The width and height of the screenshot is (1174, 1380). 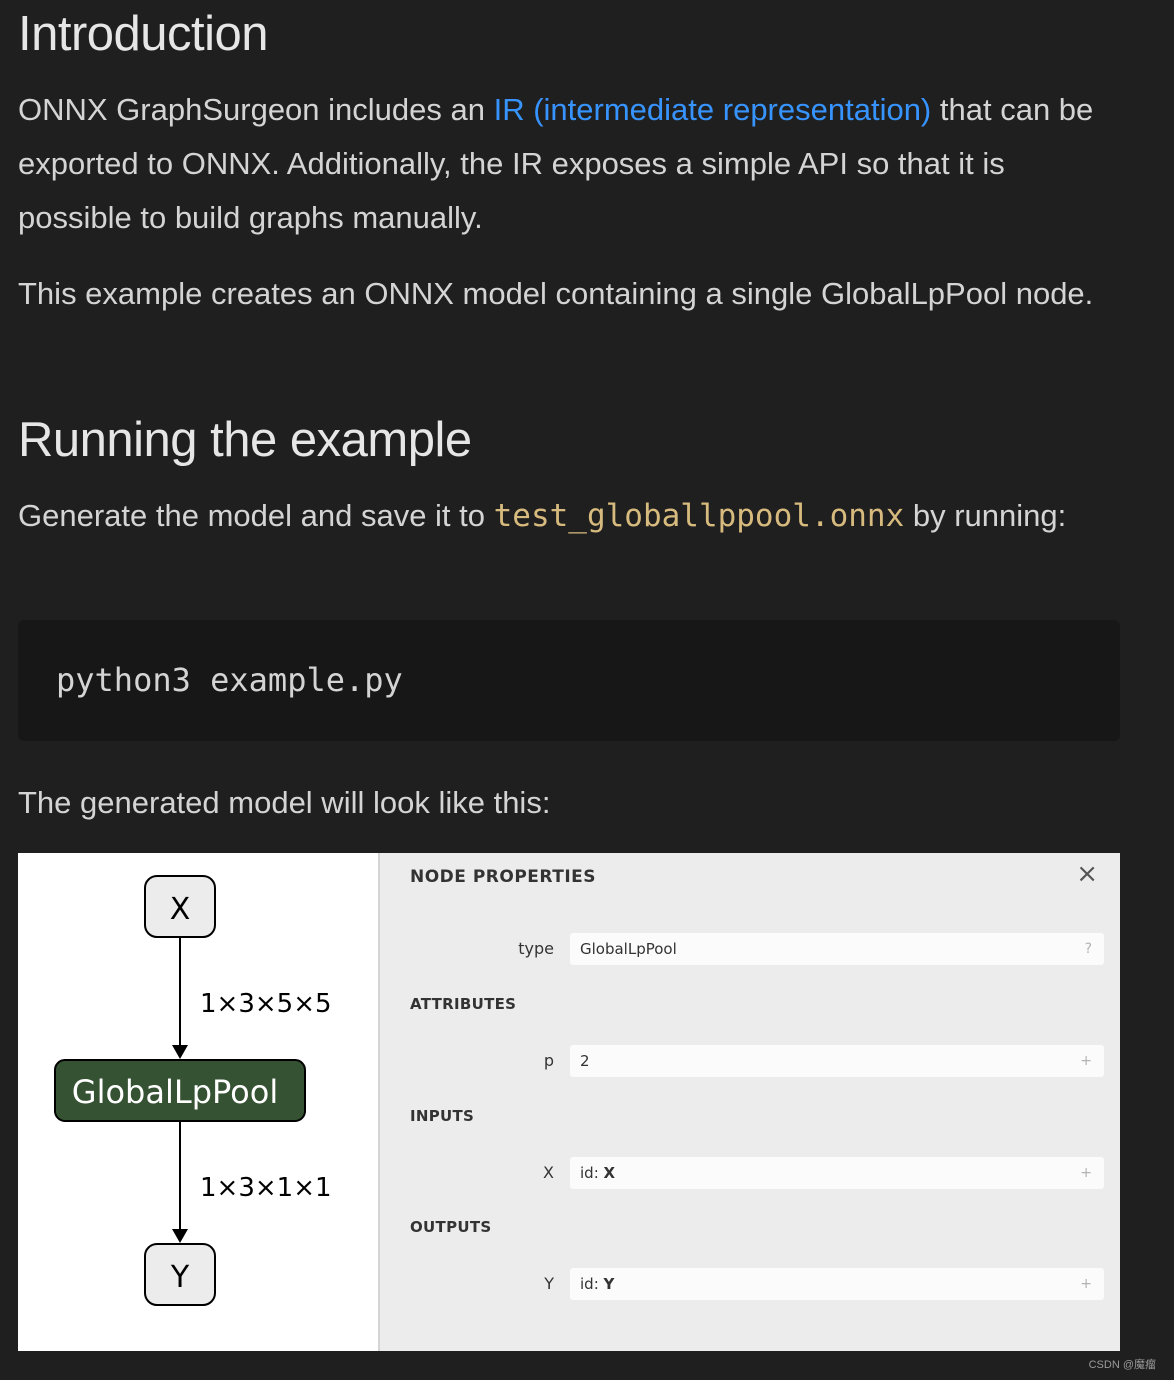 I want to click on node-input-label: X, so click(x=180, y=909).